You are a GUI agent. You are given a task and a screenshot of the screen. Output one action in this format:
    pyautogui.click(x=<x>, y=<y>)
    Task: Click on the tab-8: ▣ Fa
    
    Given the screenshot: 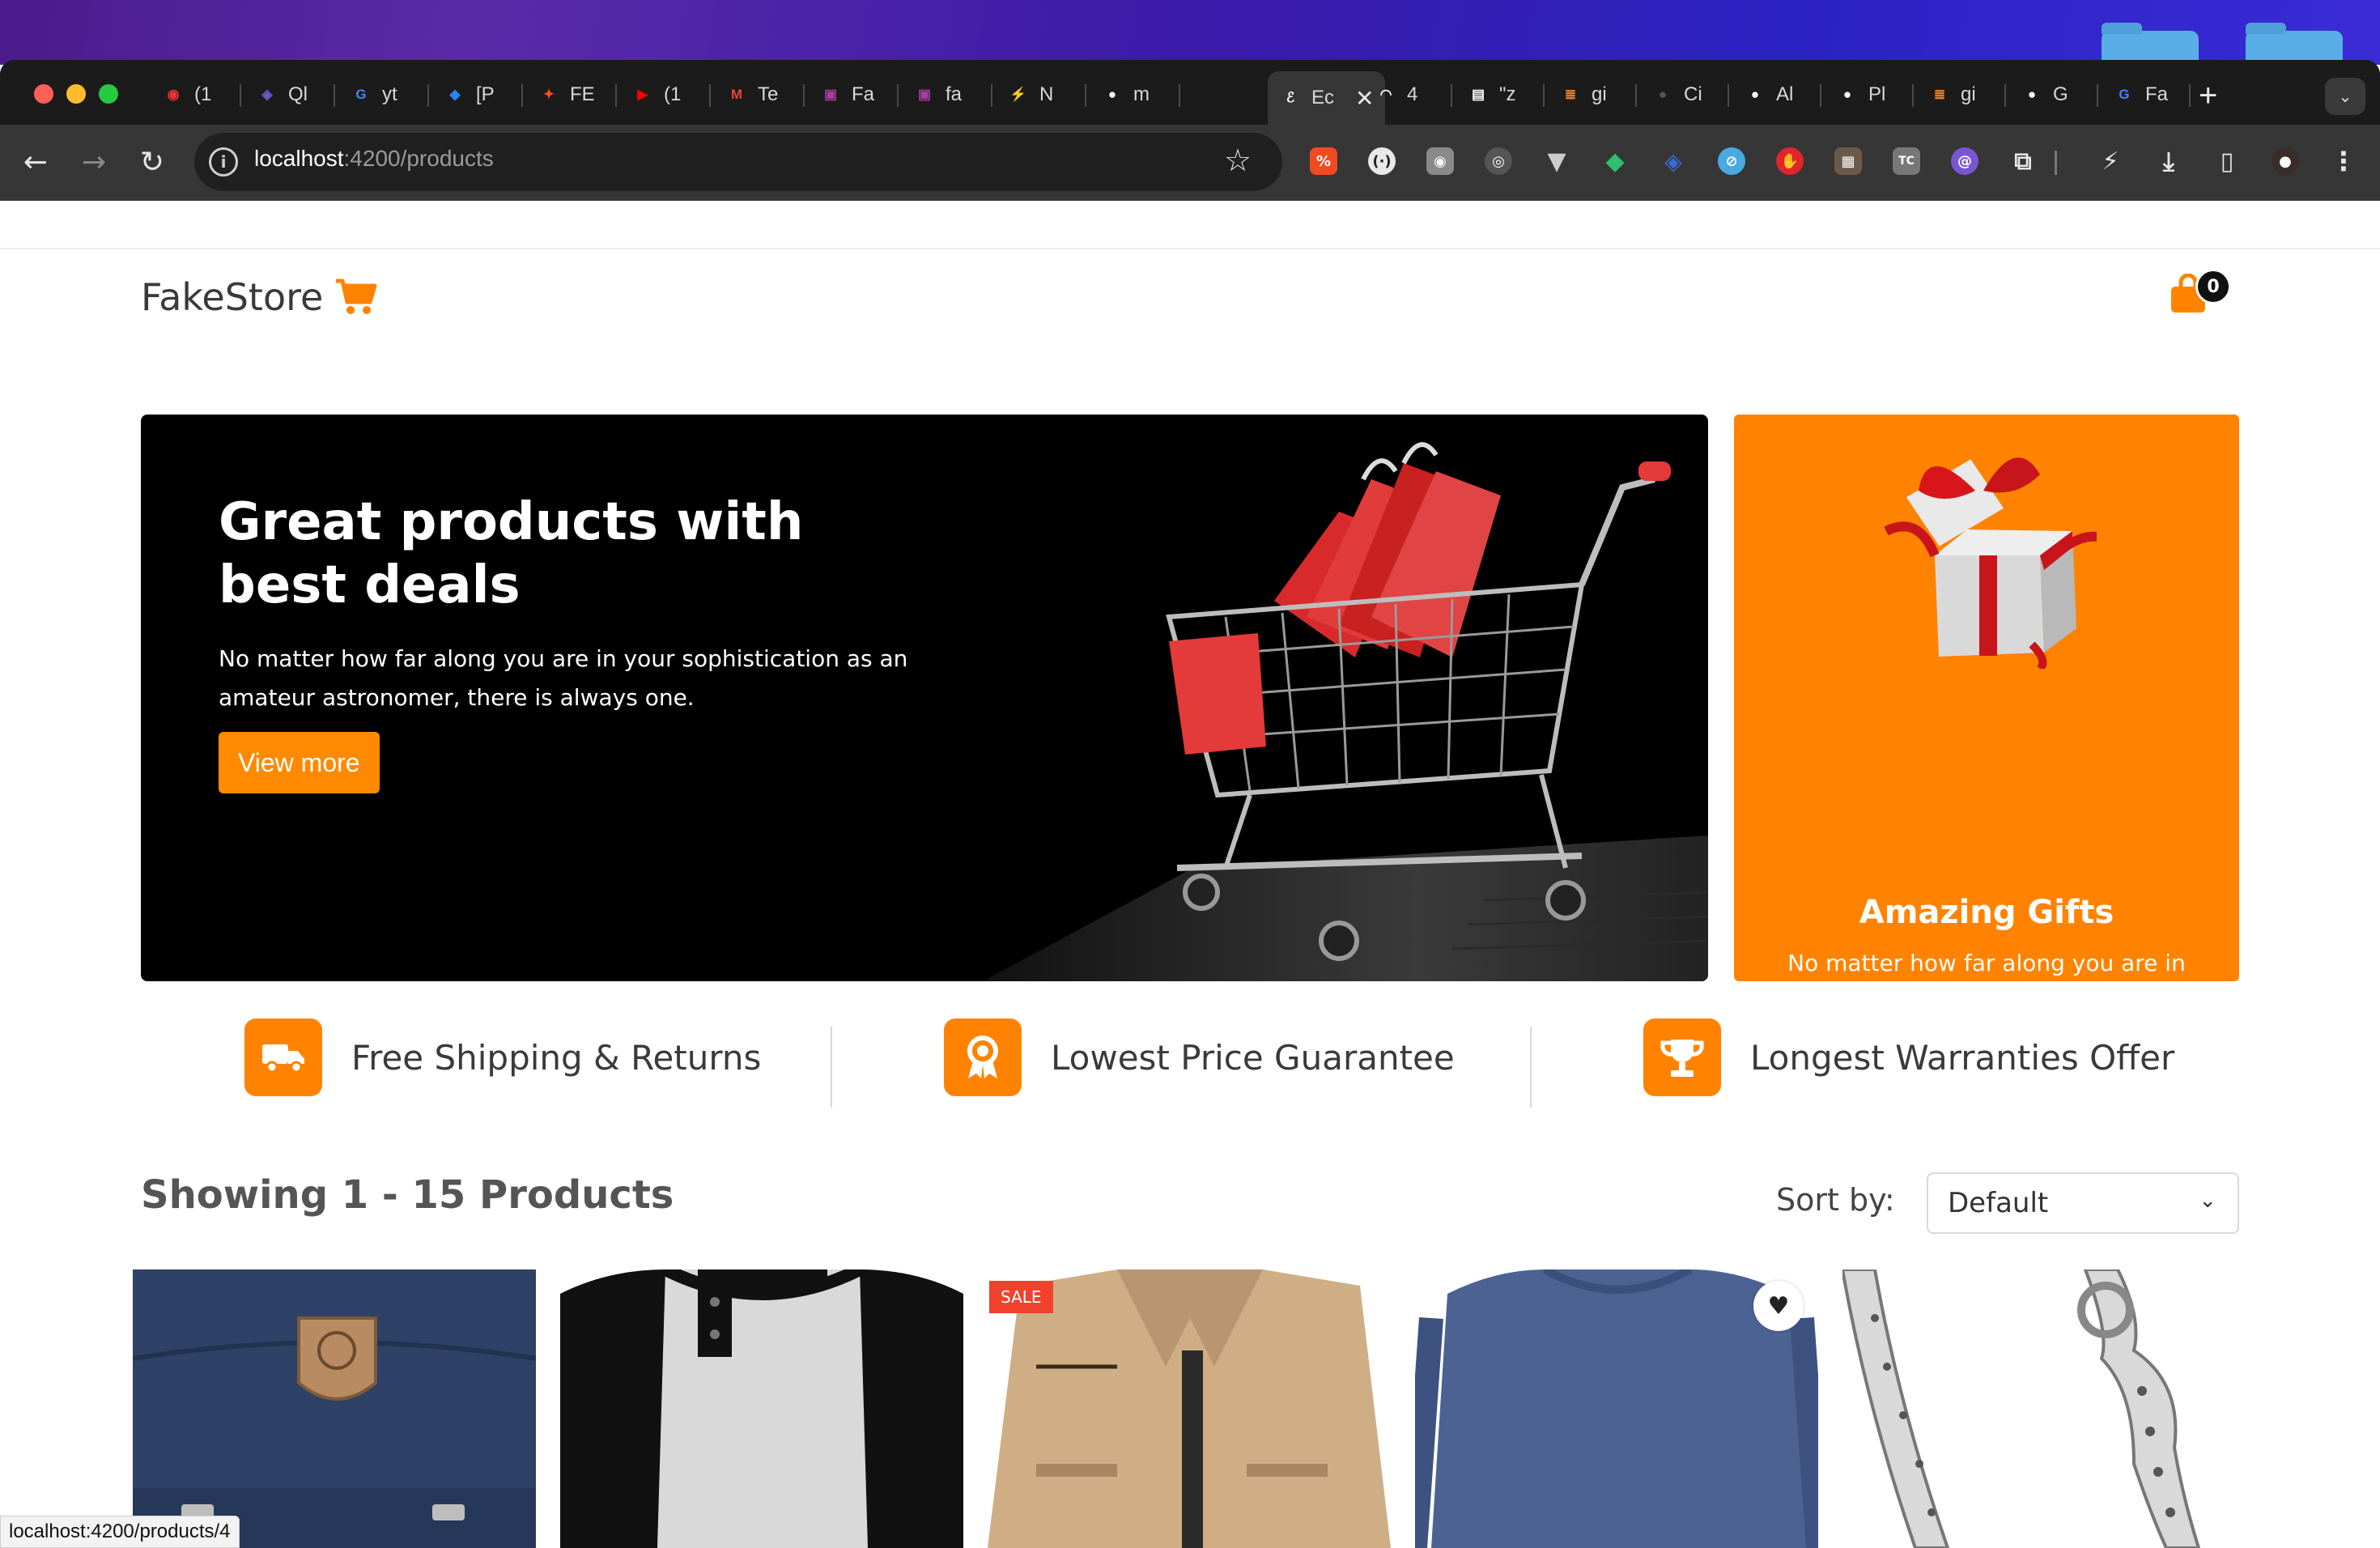 What is the action you would take?
    pyautogui.click(x=852, y=95)
    